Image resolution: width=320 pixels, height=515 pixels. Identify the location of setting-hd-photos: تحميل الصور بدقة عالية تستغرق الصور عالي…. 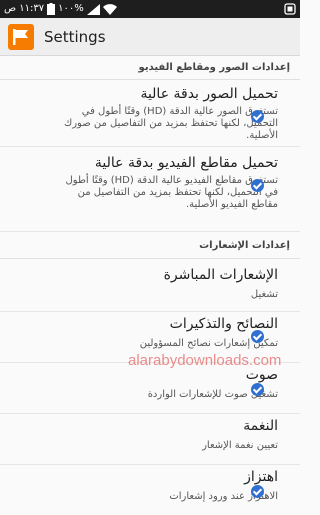
(150, 113).